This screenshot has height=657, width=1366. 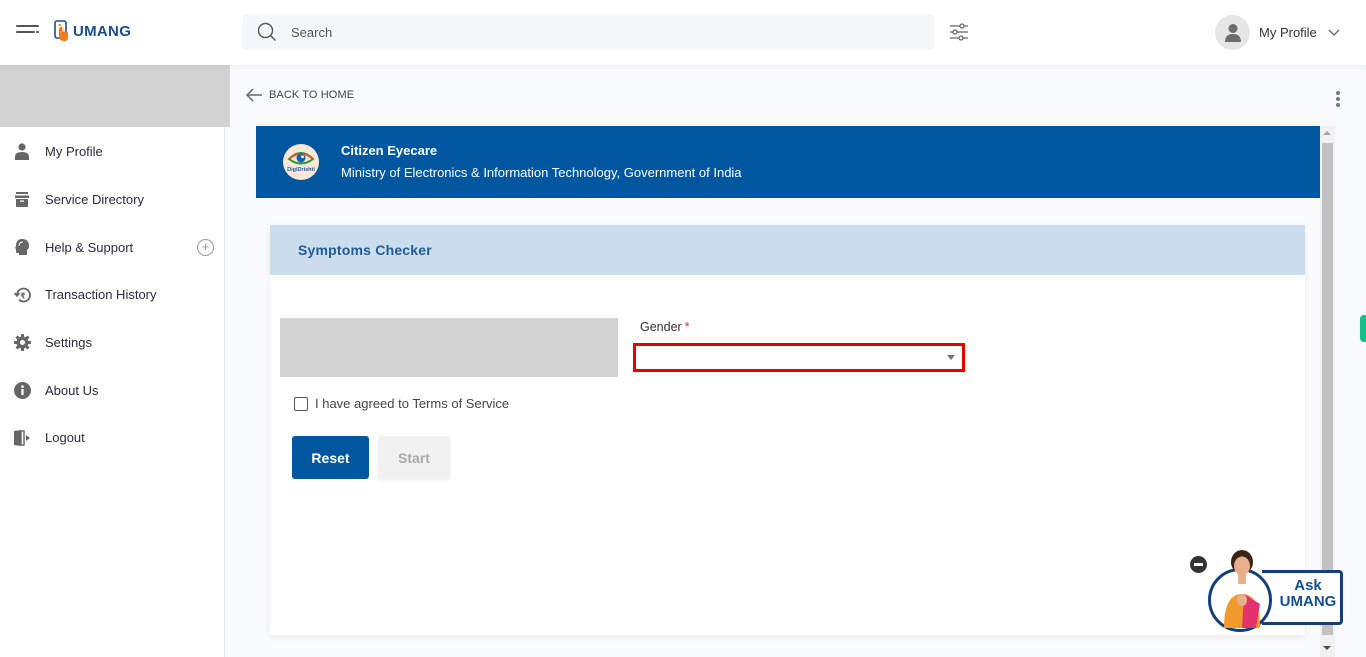 I want to click on menu-icon, so click(x=27, y=33).